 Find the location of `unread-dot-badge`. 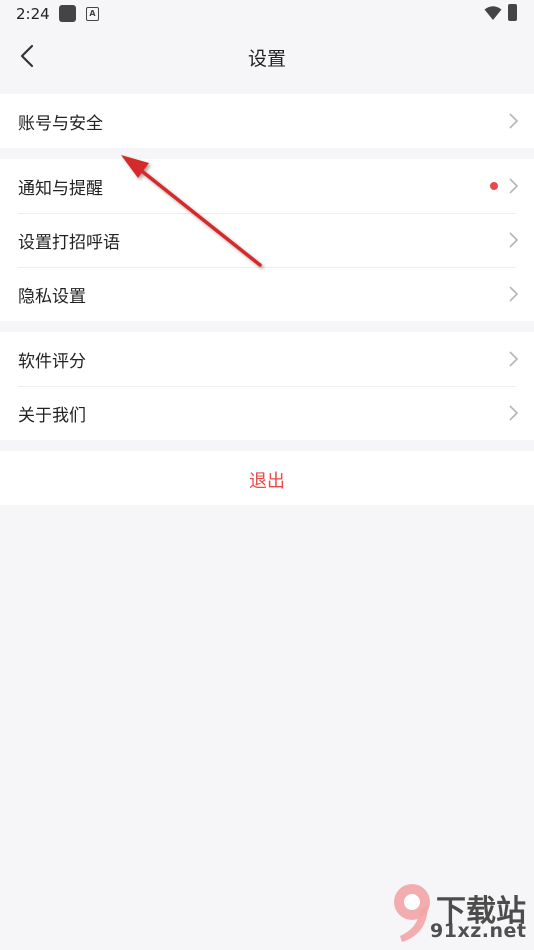

unread-dot-badge is located at coordinates (494, 186).